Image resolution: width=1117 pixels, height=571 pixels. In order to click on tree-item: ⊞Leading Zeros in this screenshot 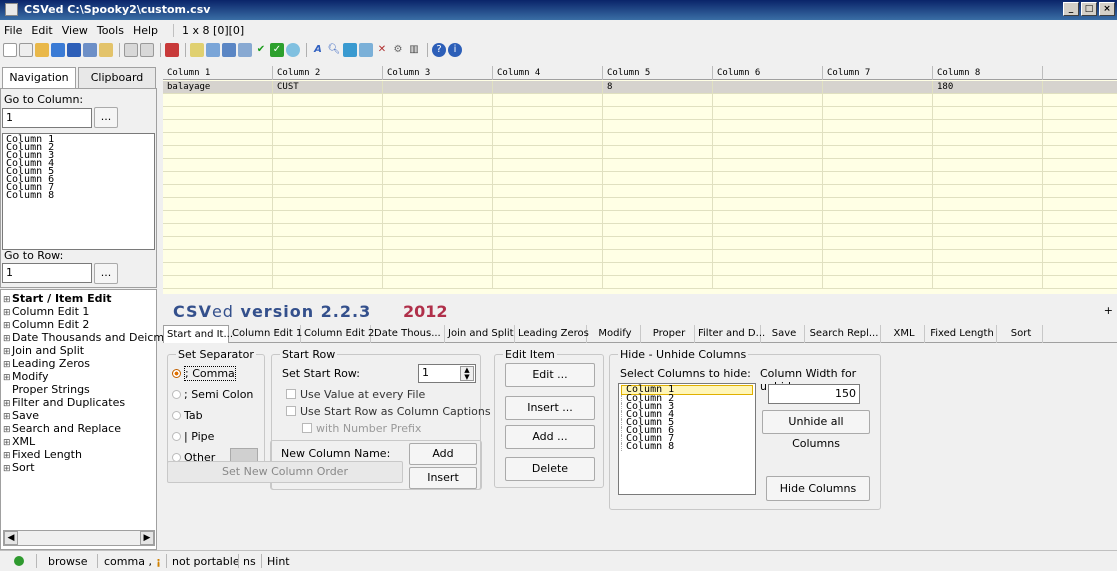, I will do `click(78, 363)`.